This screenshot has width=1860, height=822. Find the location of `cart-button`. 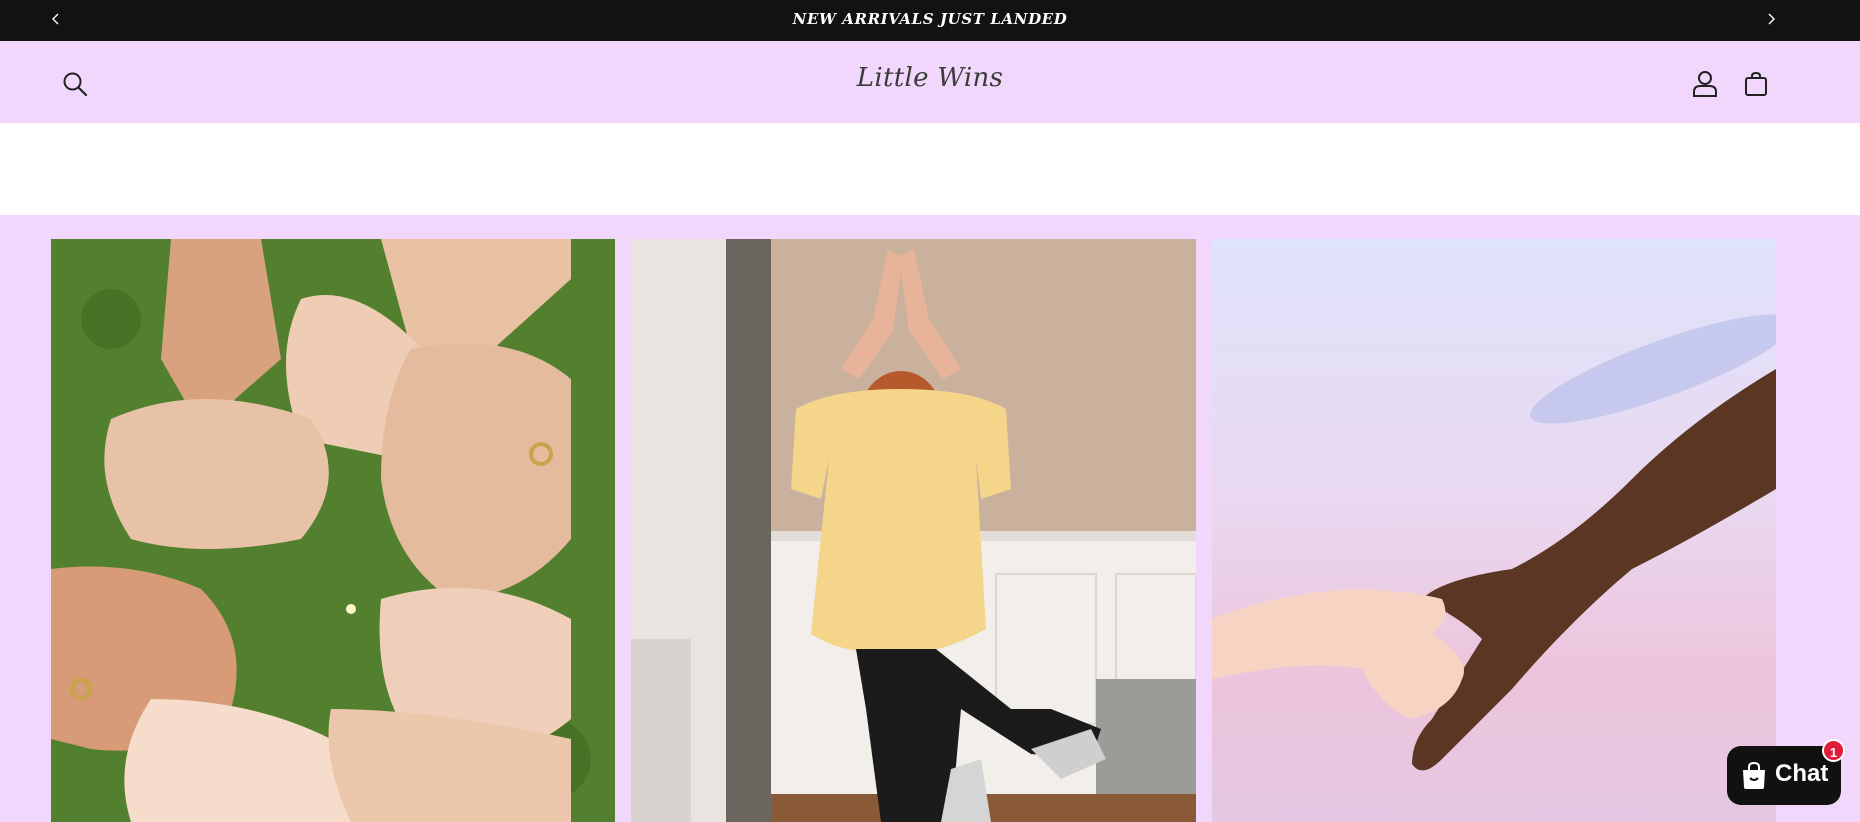

cart-button is located at coordinates (1756, 84).